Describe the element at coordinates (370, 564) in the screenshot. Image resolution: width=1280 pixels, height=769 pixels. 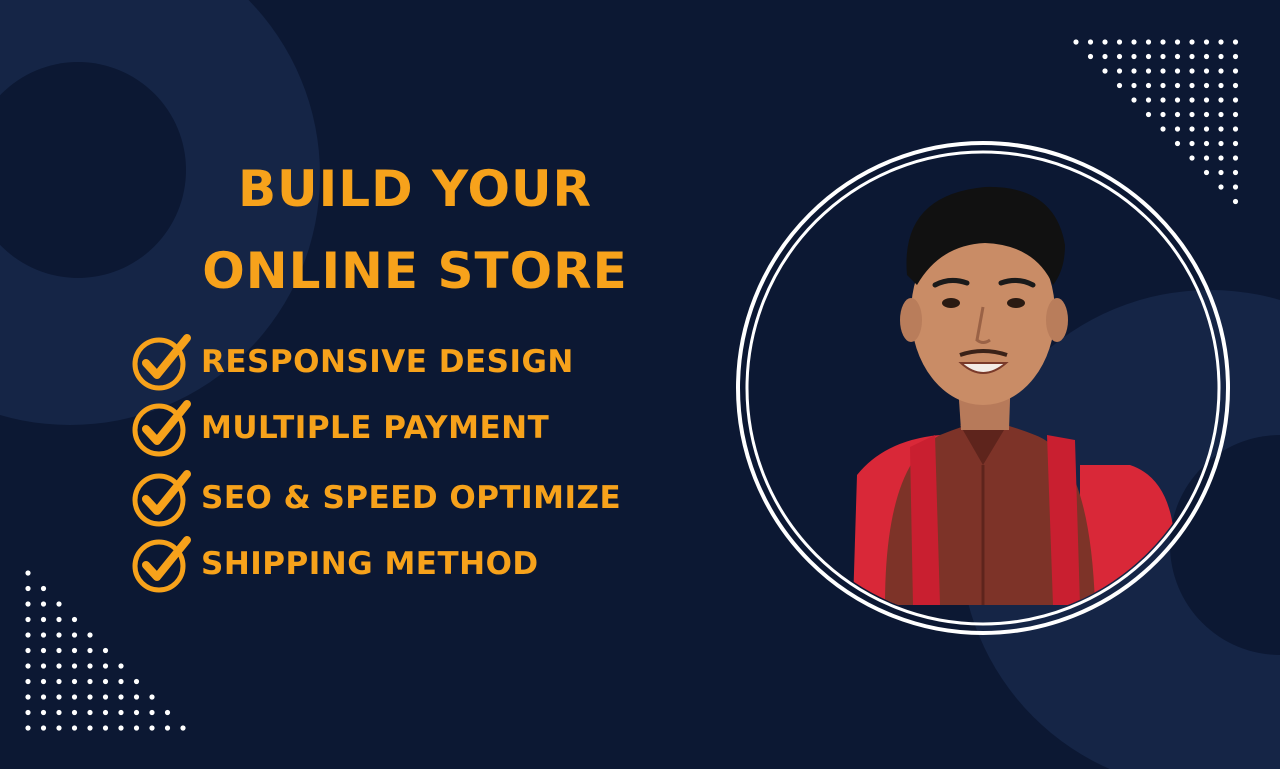
I see `feature-label: SHIPPING METHOD` at that location.